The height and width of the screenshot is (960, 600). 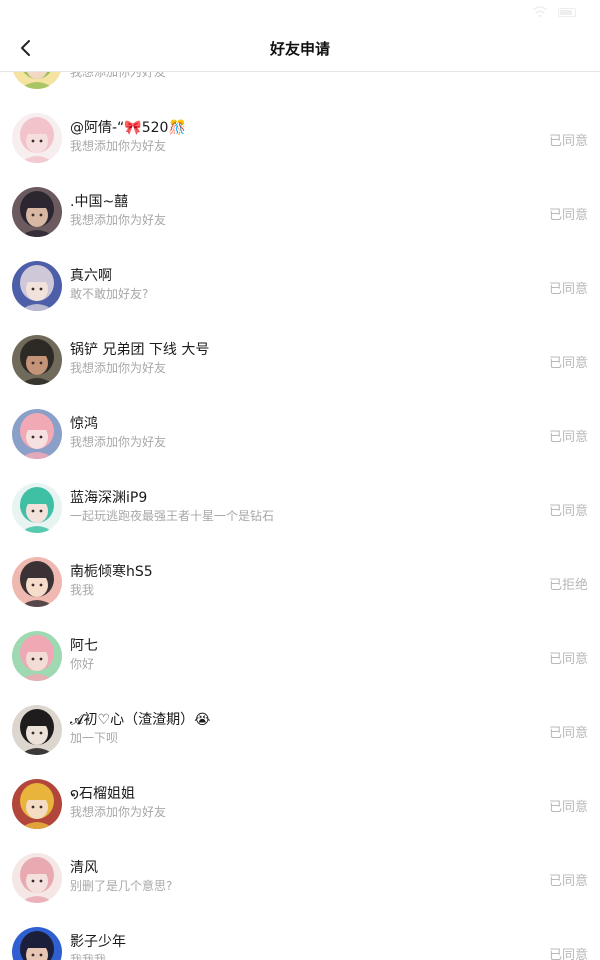 I want to click on request-message: 我我, so click(x=82, y=590).